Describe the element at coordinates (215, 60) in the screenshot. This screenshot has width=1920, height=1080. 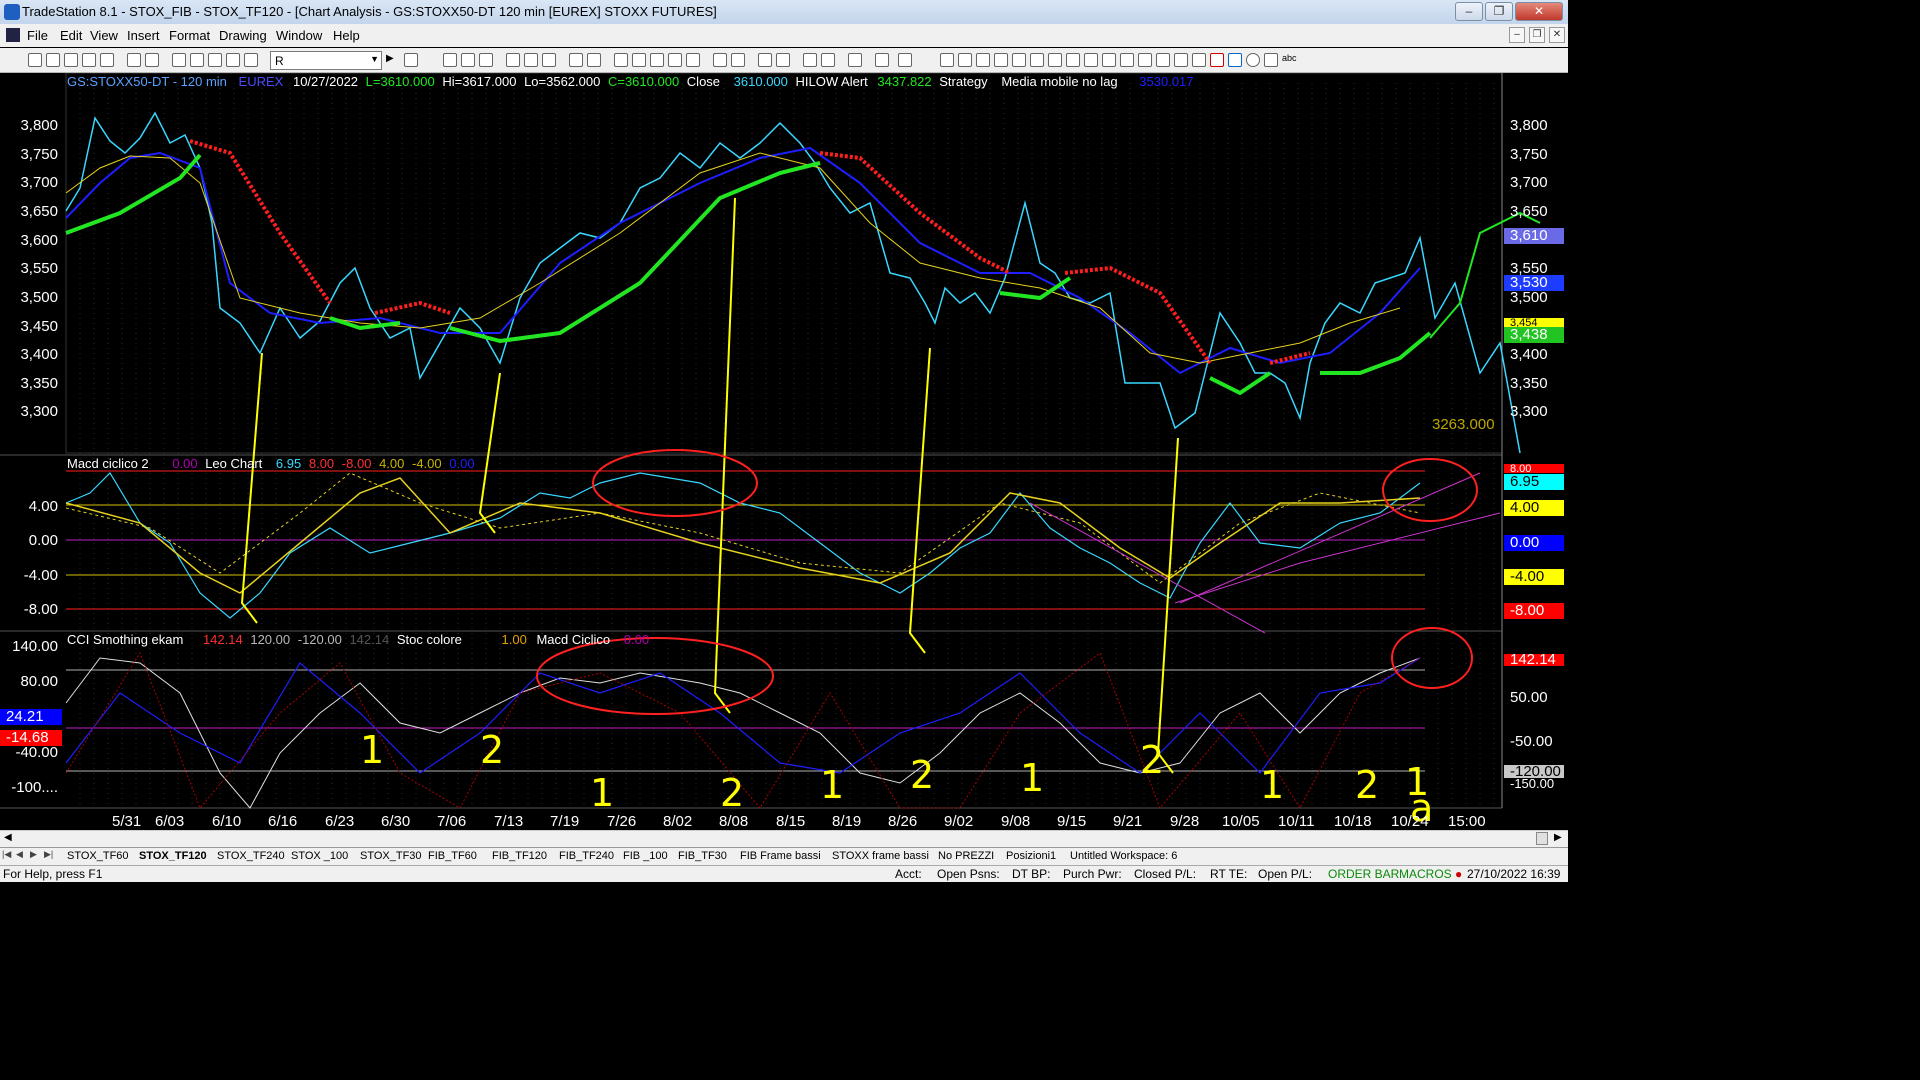
I see `paste-icon` at that location.